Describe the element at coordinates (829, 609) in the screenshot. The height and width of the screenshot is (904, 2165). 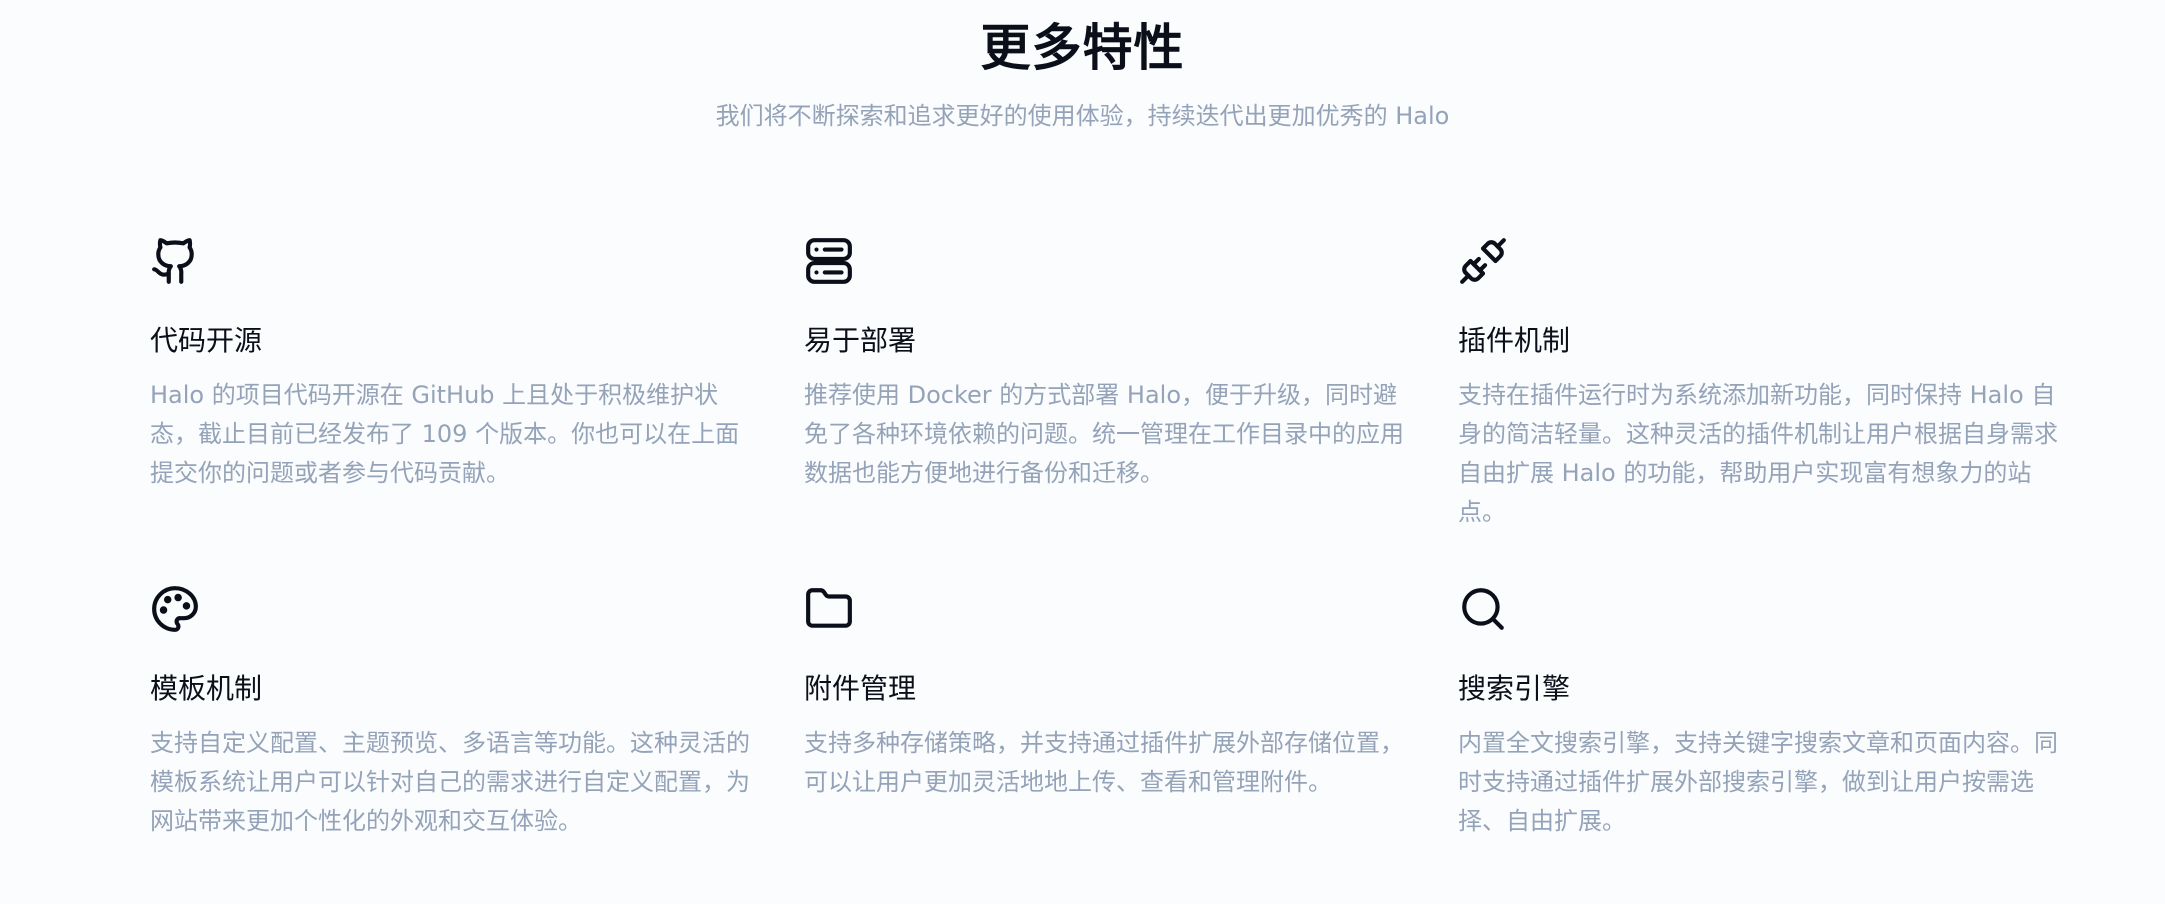
I see `folder-icon` at that location.